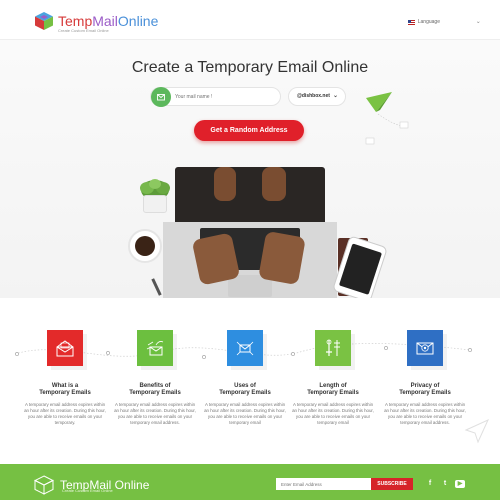 The width and height of the screenshot is (500, 500). What do you see at coordinates (333, 389) in the screenshot?
I see `feature-title: Length of Temporary Emails` at bounding box center [333, 389].